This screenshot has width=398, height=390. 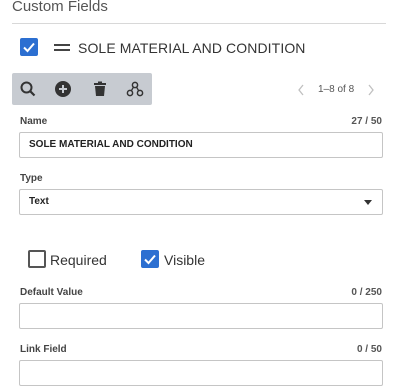 I want to click on visible-checkbox, so click(x=150, y=259).